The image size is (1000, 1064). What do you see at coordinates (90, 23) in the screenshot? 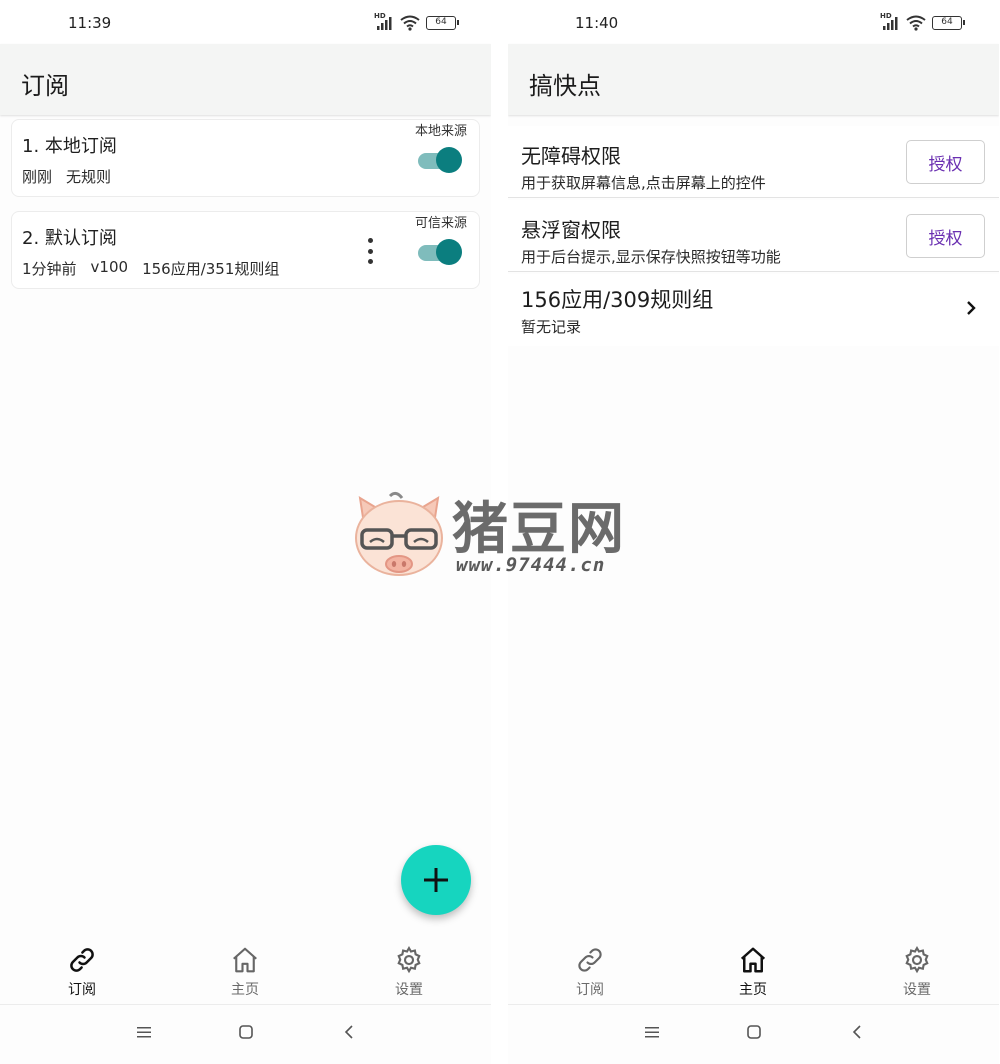
I see `status-time: 11:39` at bounding box center [90, 23].